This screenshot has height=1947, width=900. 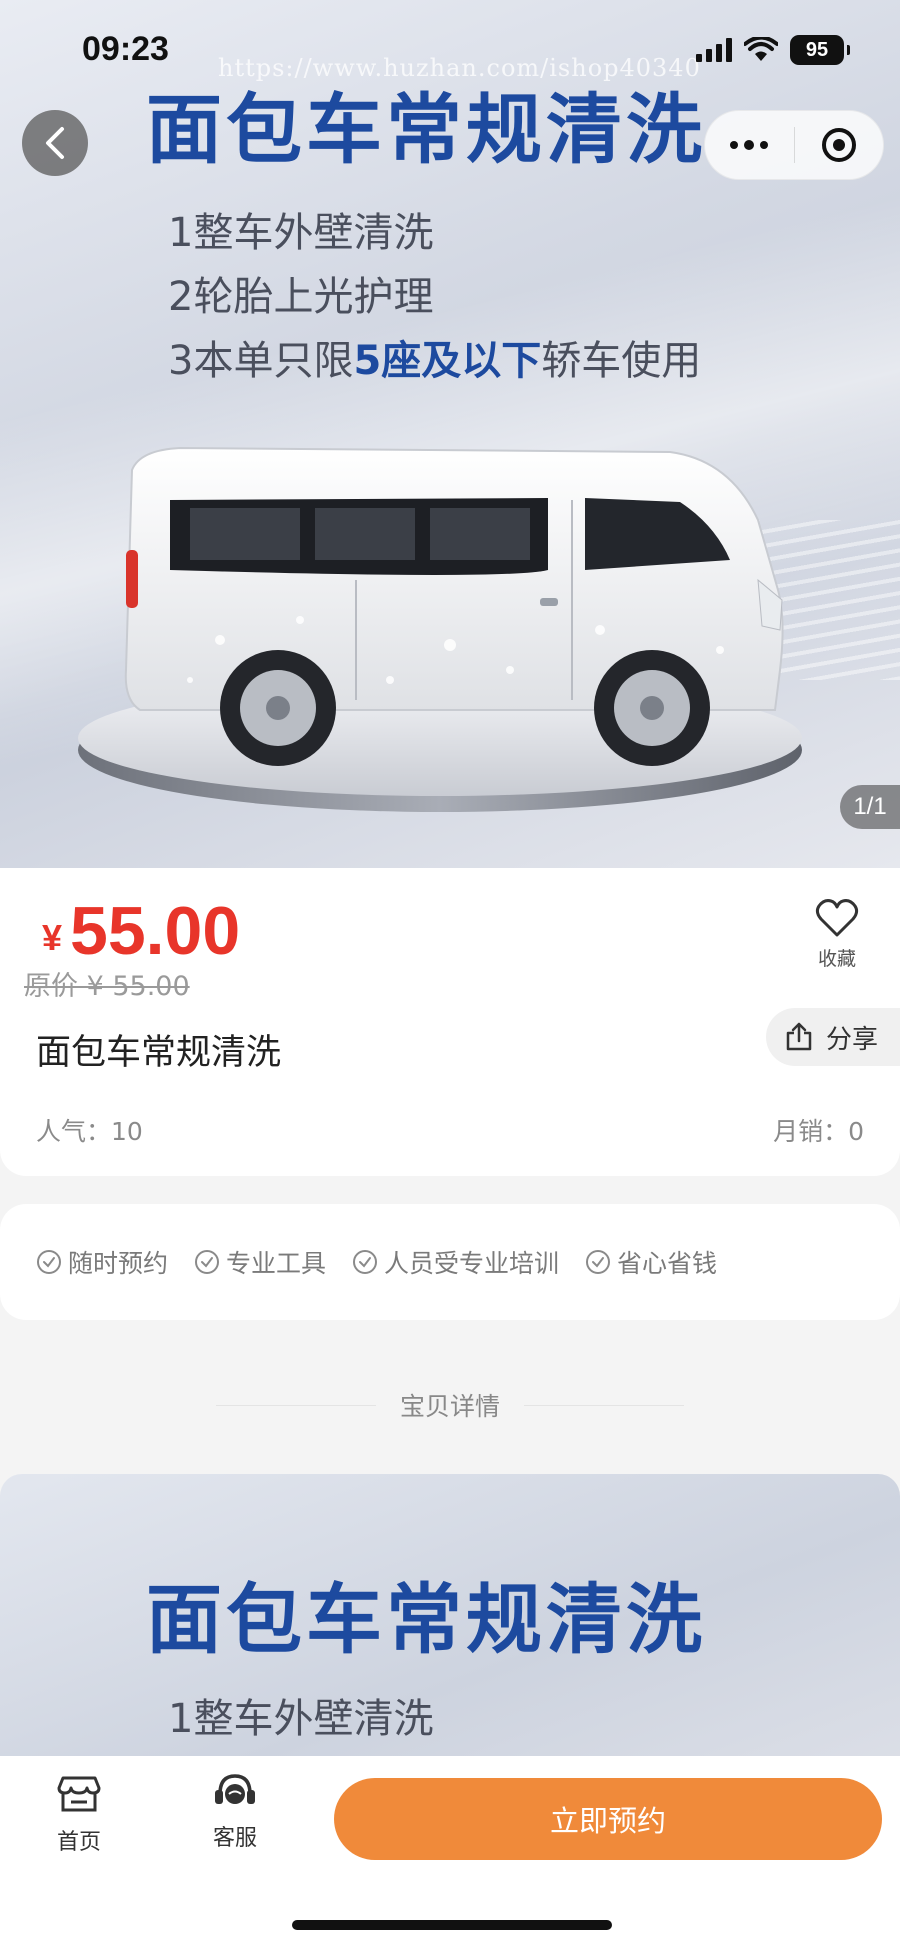 What do you see at coordinates (295, 1405) in the screenshot?
I see `heading-divider-left` at bounding box center [295, 1405].